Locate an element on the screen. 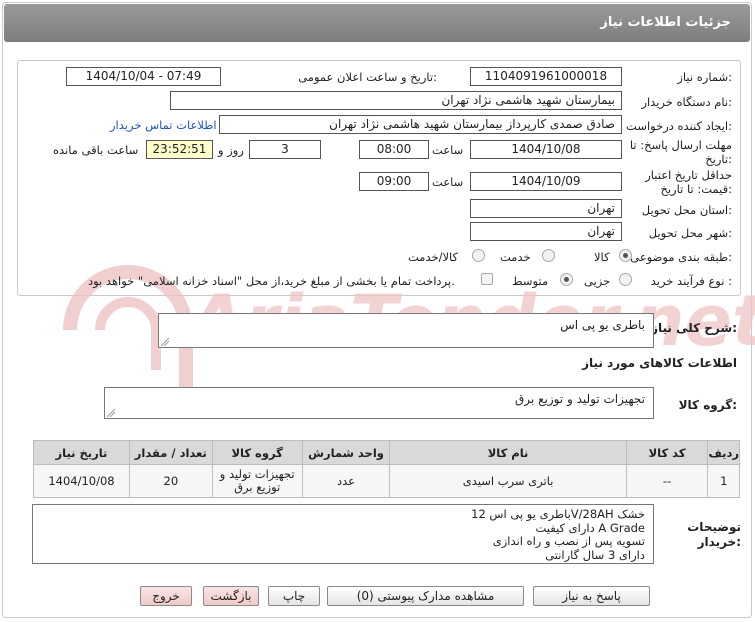  column-header: گروه کالا is located at coordinates (257, 452).